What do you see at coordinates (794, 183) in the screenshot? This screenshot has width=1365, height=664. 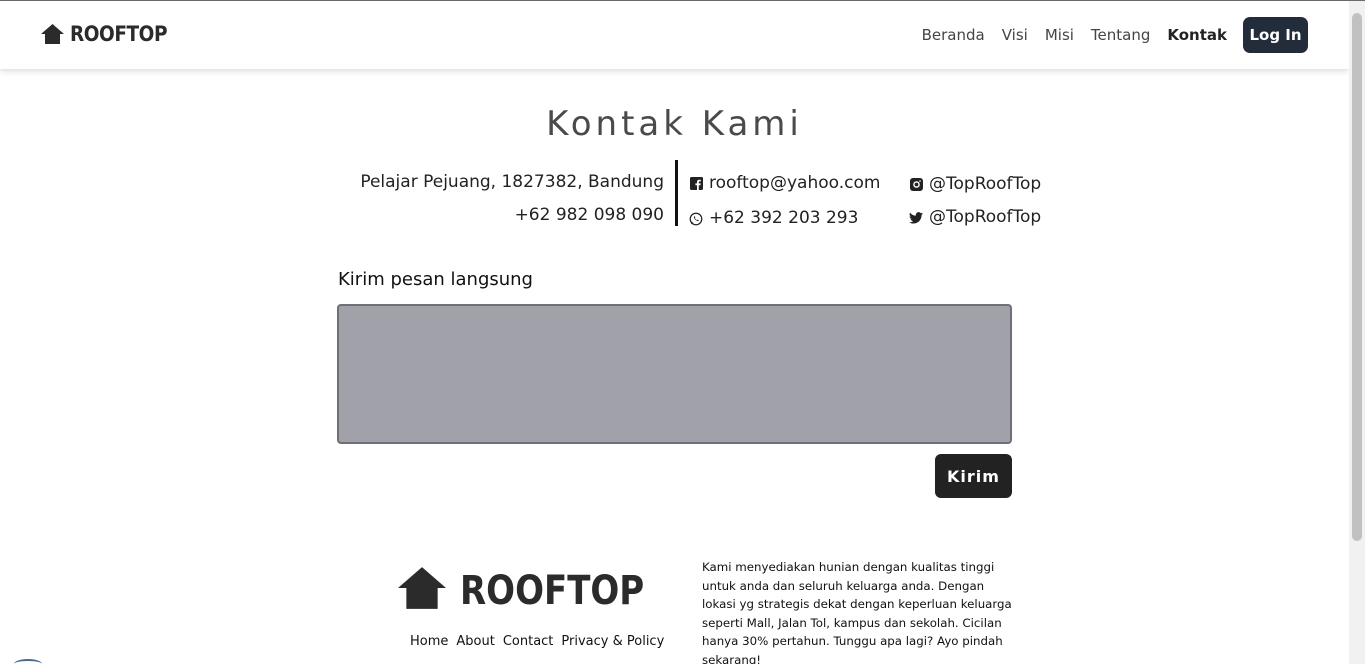 I see `email-text: rooftop@yahoo.com` at bounding box center [794, 183].